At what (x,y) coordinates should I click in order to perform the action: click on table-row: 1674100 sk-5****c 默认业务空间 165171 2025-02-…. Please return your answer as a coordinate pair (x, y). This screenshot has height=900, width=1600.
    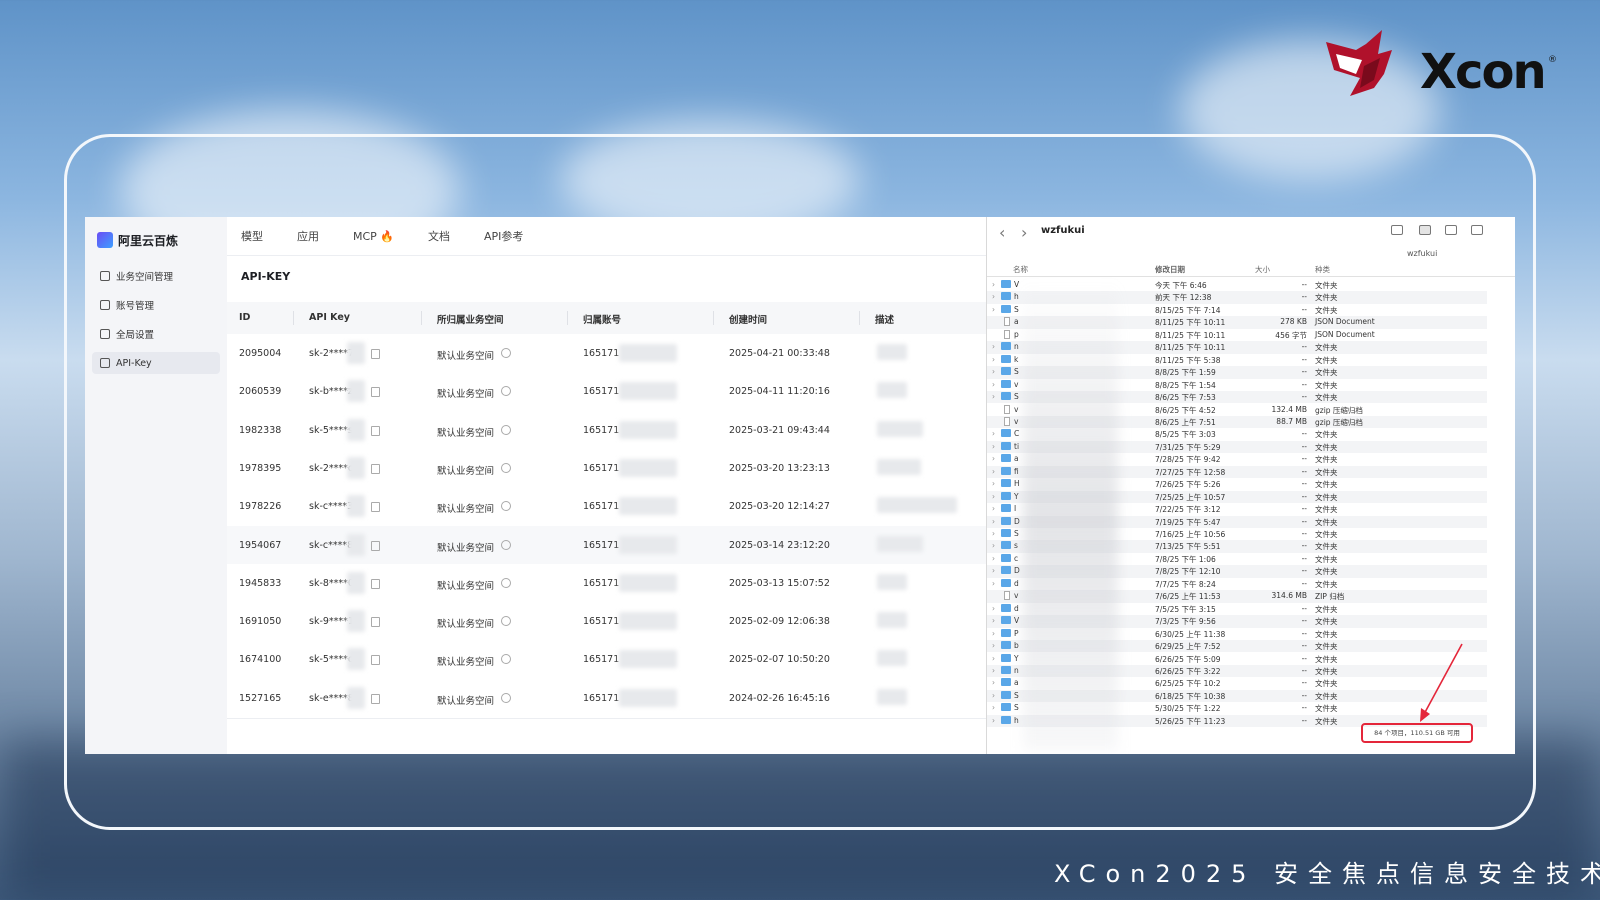
    Looking at the image, I should click on (659, 660).